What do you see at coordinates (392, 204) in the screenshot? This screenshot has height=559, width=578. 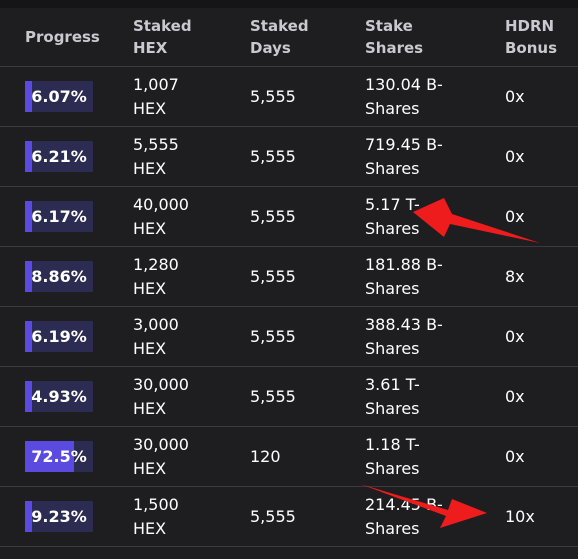 I see `stake-shares-value: 5.17 T-` at bounding box center [392, 204].